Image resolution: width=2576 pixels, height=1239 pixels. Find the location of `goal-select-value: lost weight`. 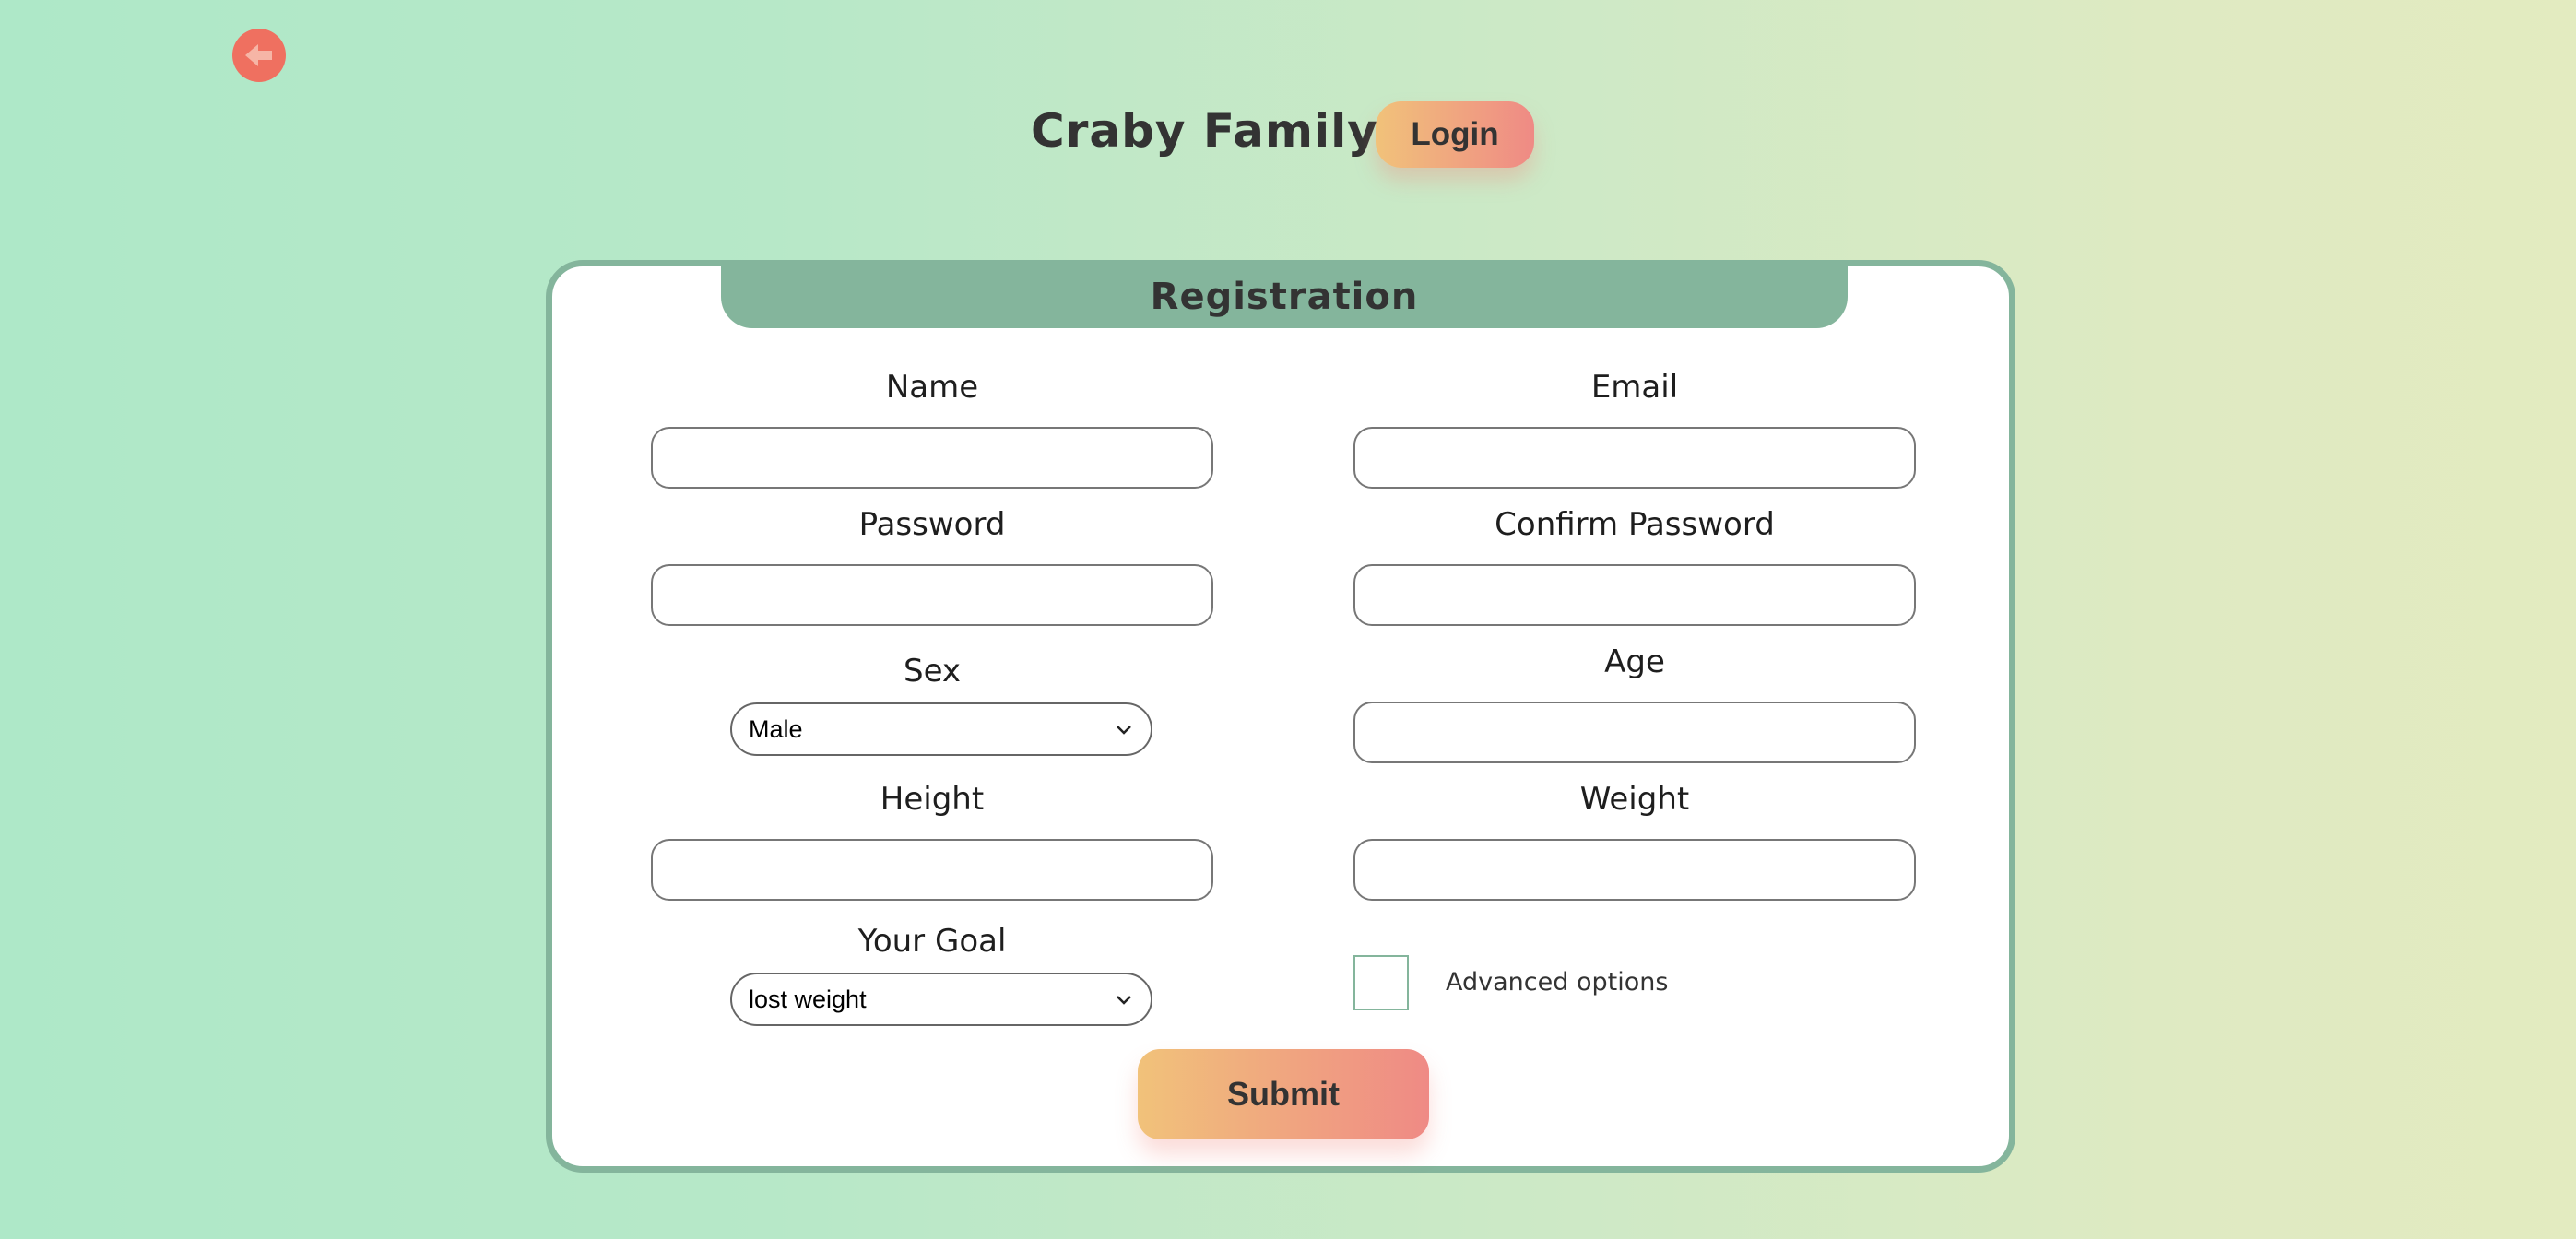

goal-select-value: lost weight is located at coordinates (808, 999).